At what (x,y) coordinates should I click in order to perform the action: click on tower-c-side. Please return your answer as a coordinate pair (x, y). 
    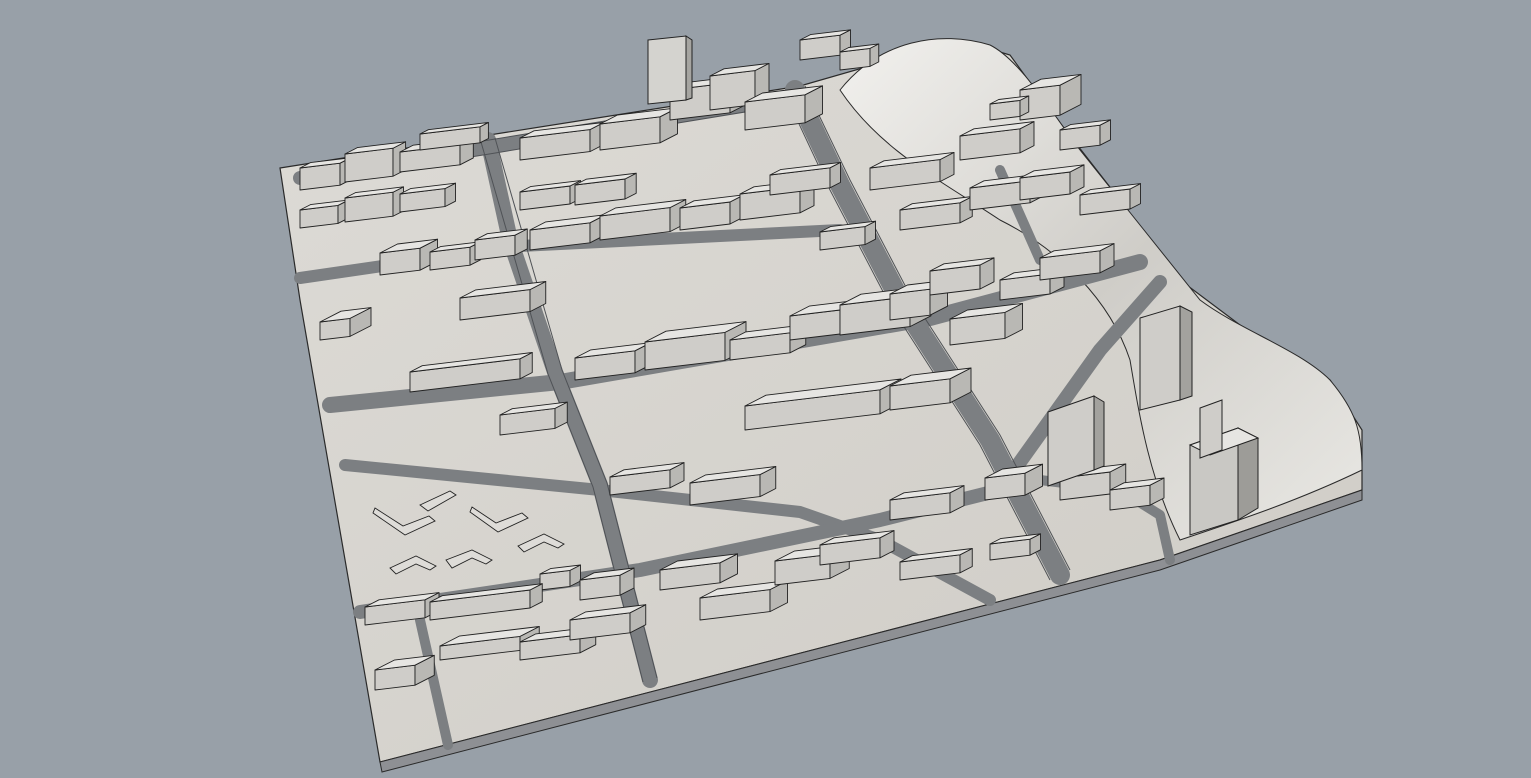
    Looking at the image, I should click on (1186, 353).